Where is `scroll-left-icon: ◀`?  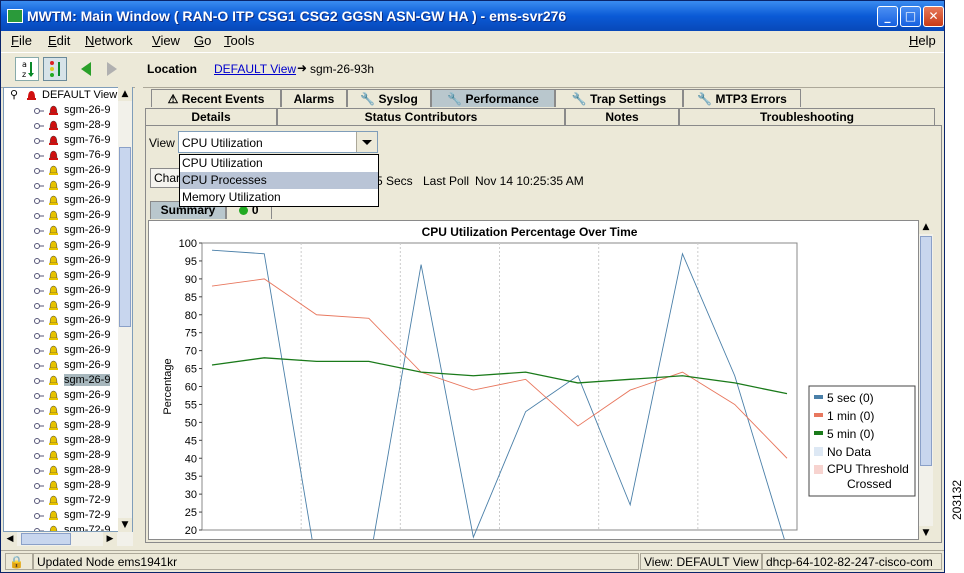
scroll-left-icon: ◀ is located at coordinates (10, 539).